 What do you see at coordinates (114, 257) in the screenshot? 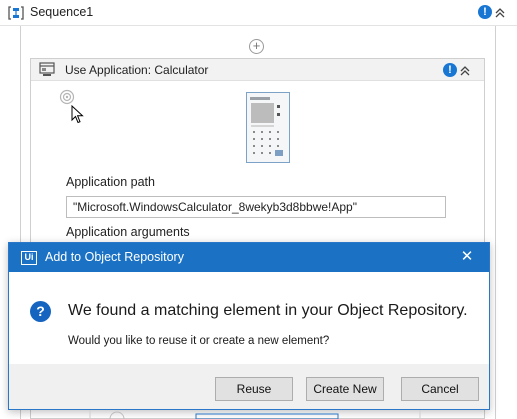
I see `dialog-title: Add to Object Repository` at bounding box center [114, 257].